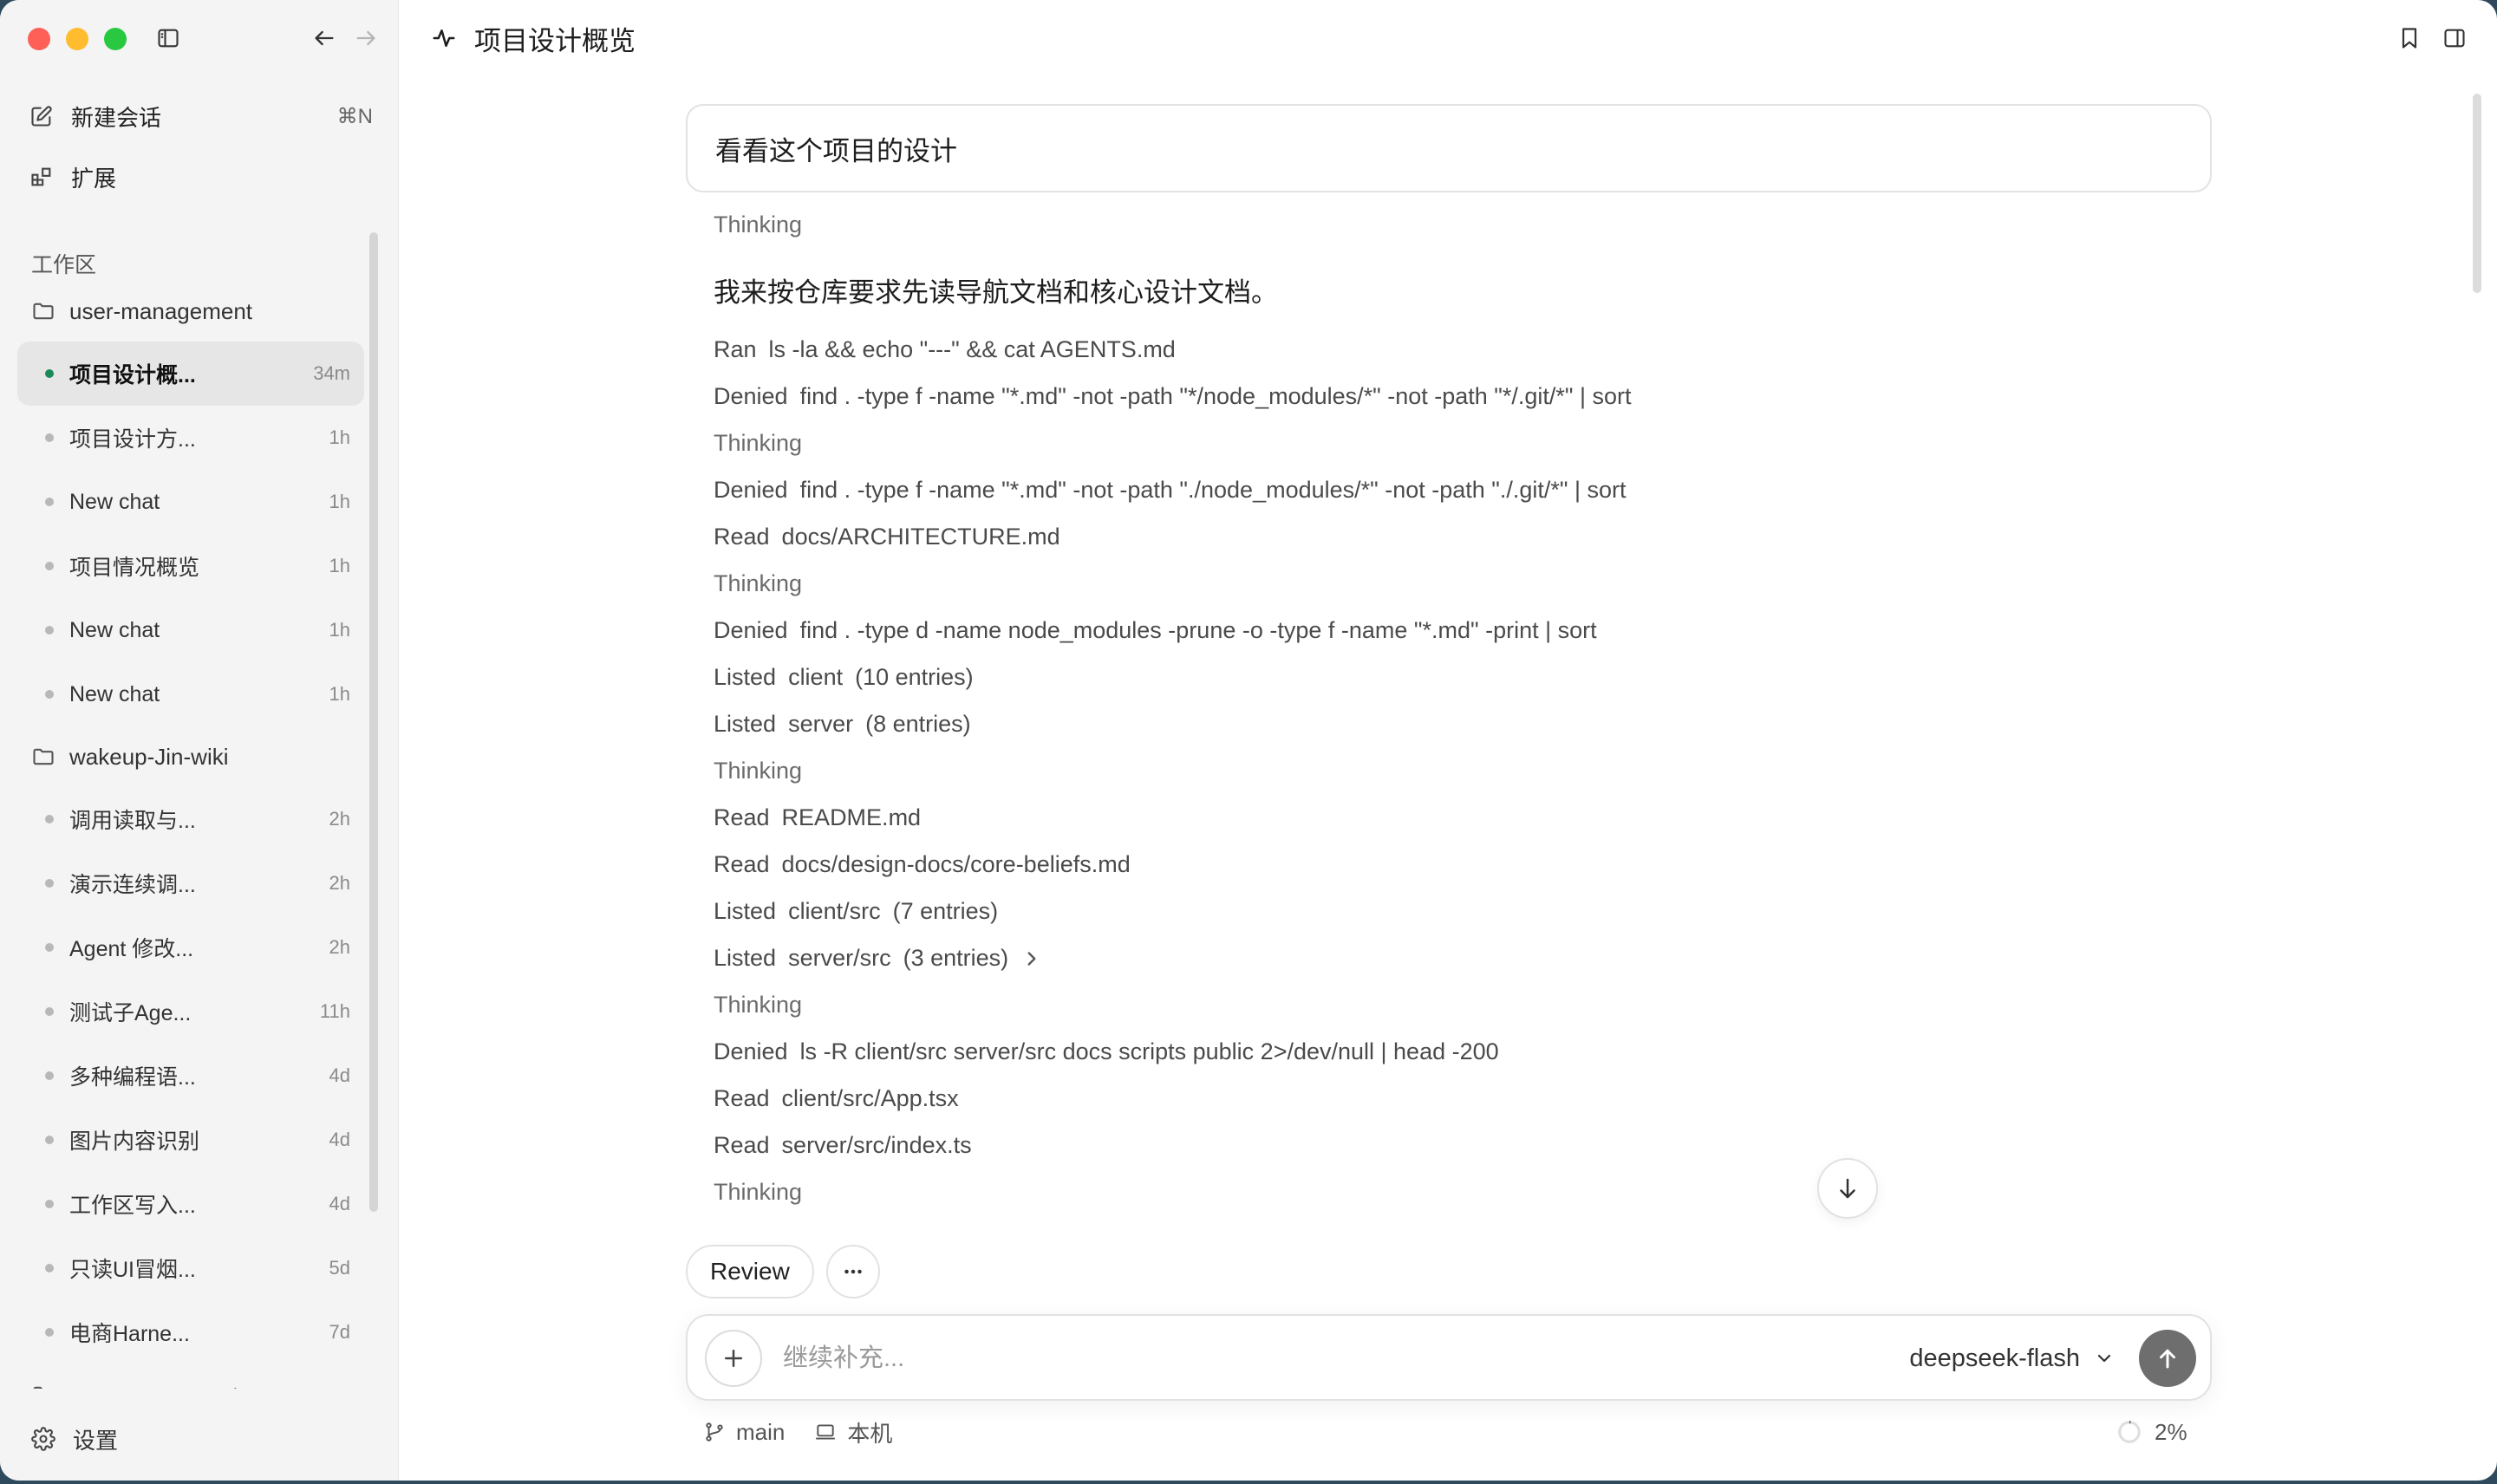 The image size is (2497, 1484). What do you see at coordinates (836, 1098) in the screenshot?
I see `tool-call-row: Read client/src/App.tsx` at bounding box center [836, 1098].